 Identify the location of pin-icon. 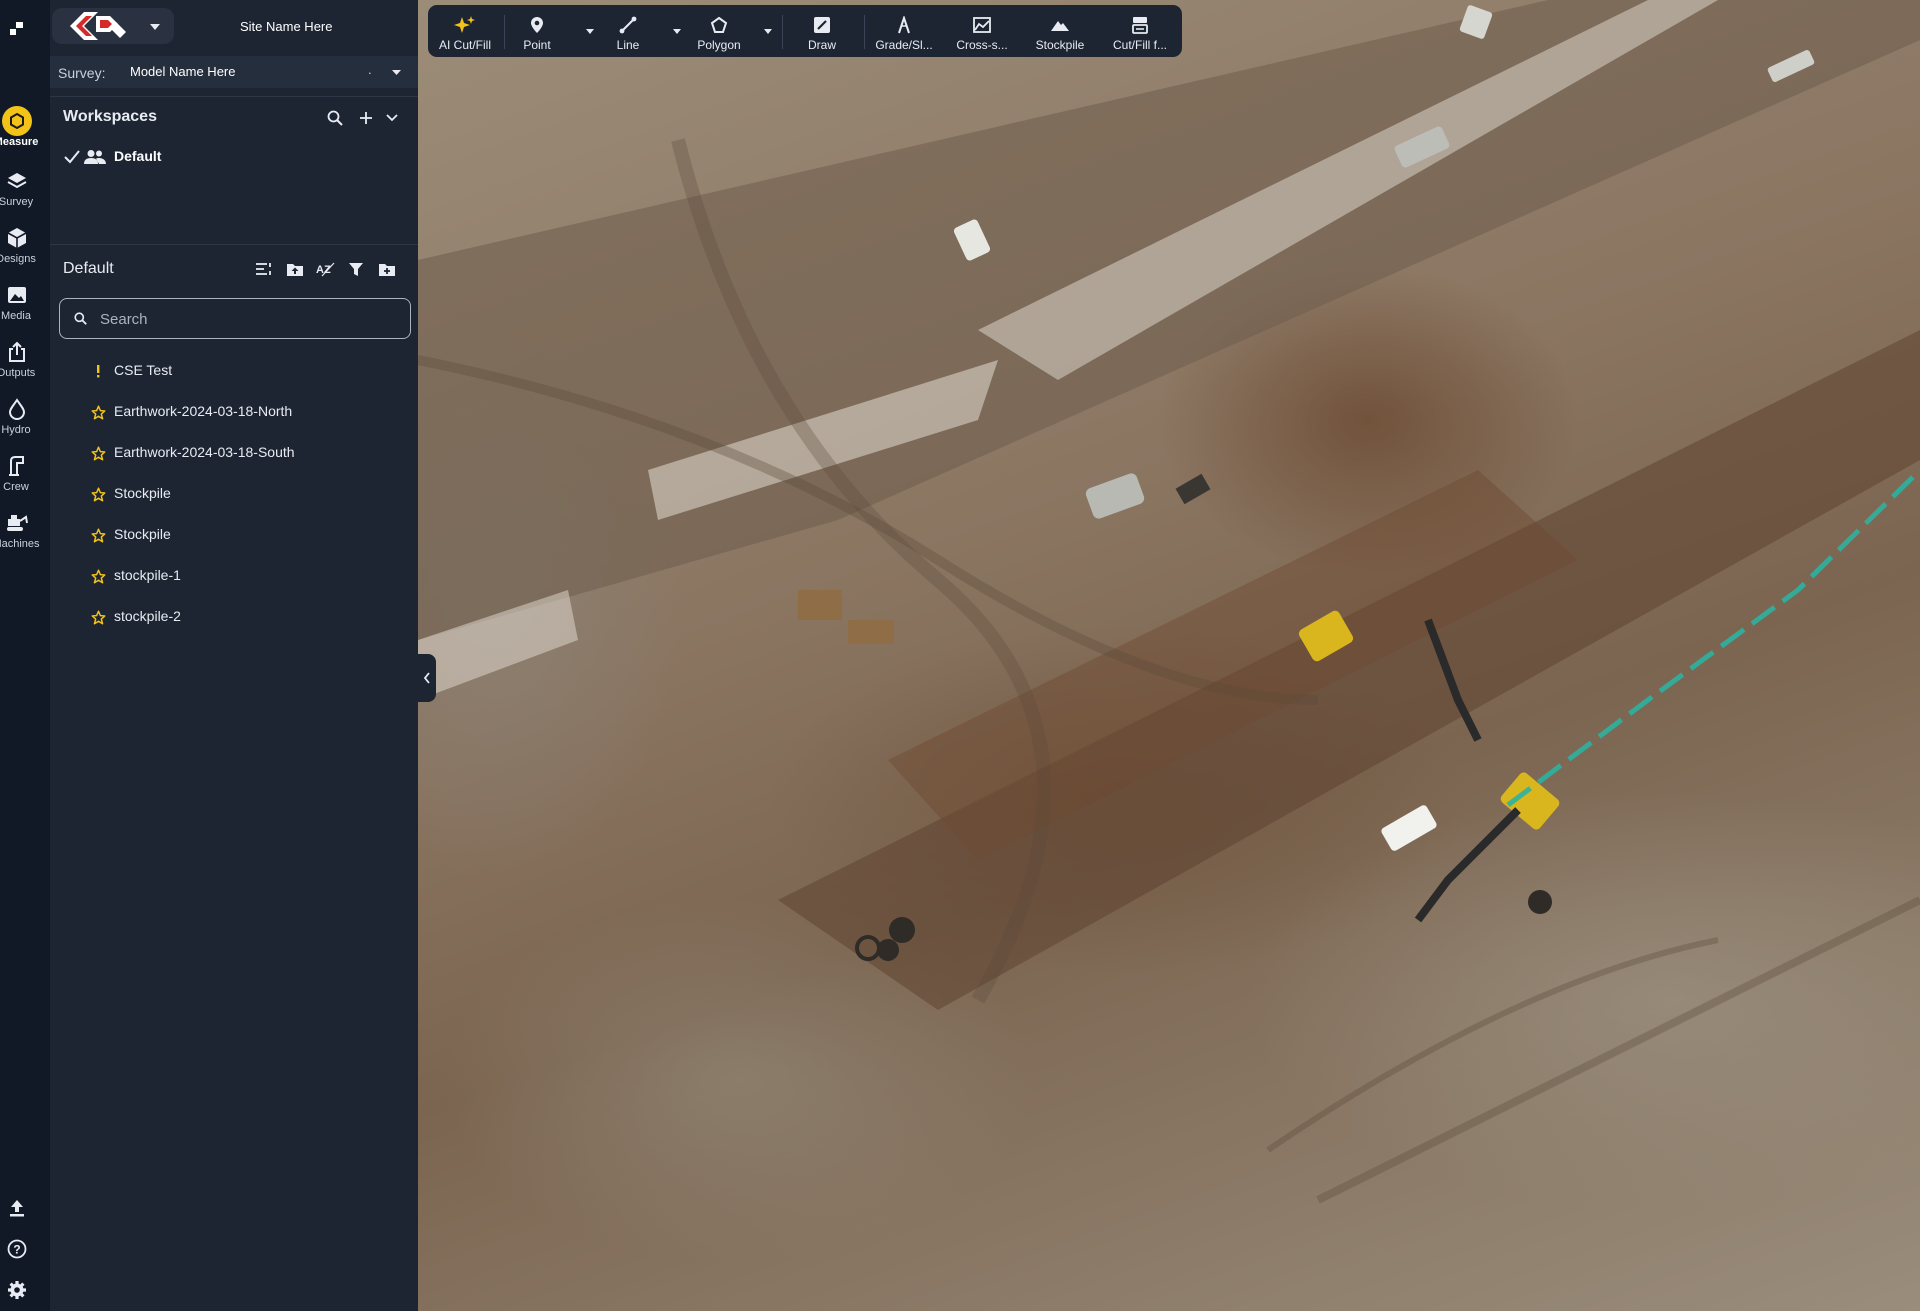
(537, 25).